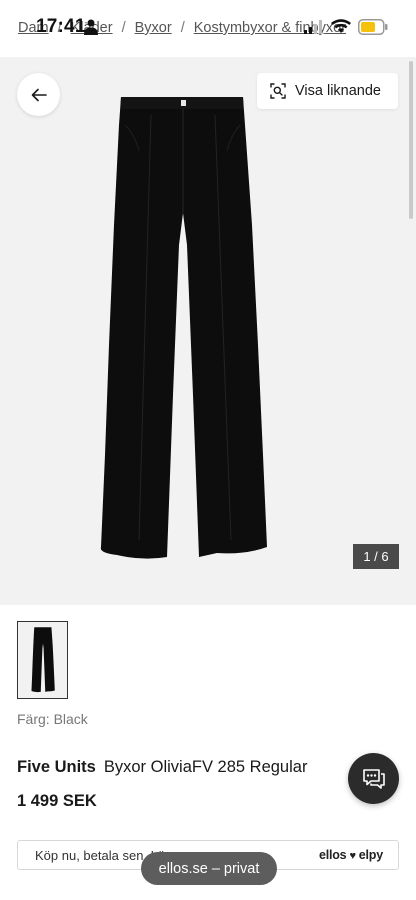 The width and height of the screenshot is (416, 900). What do you see at coordinates (52, 719) in the screenshot?
I see `color-label: Färg: Black` at bounding box center [52, 719].